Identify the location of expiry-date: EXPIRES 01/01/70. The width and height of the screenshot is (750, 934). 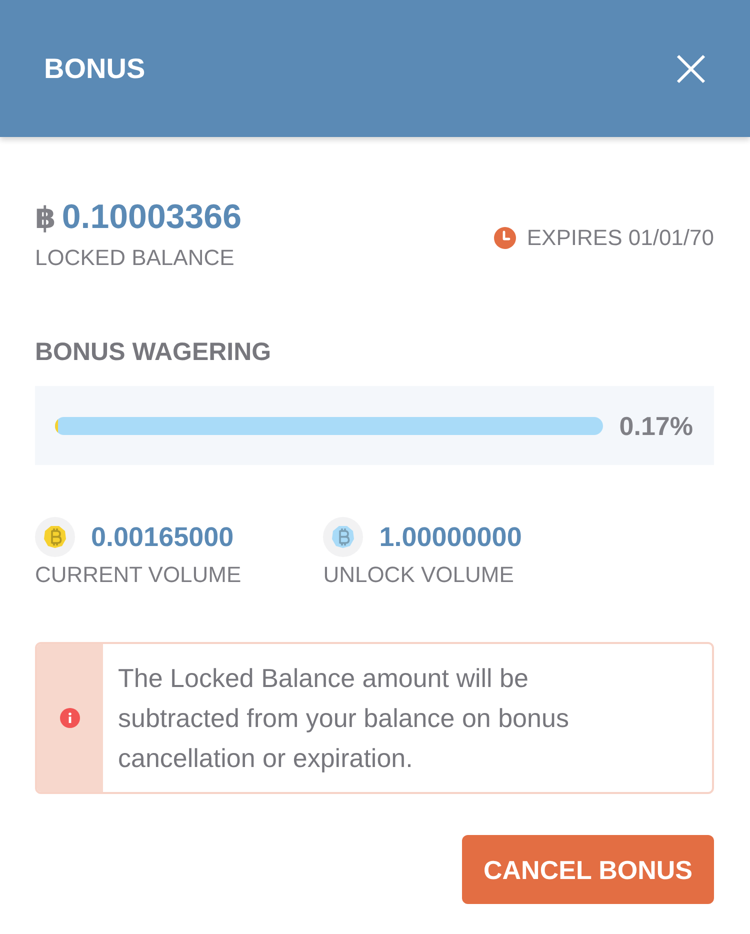
(620, 238).